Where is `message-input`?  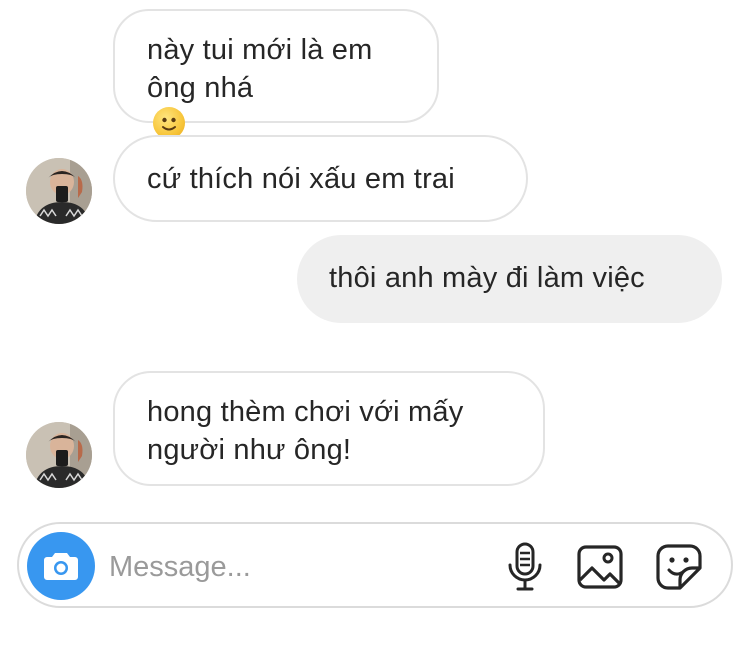 message-input is located at coordinates (279, 567).